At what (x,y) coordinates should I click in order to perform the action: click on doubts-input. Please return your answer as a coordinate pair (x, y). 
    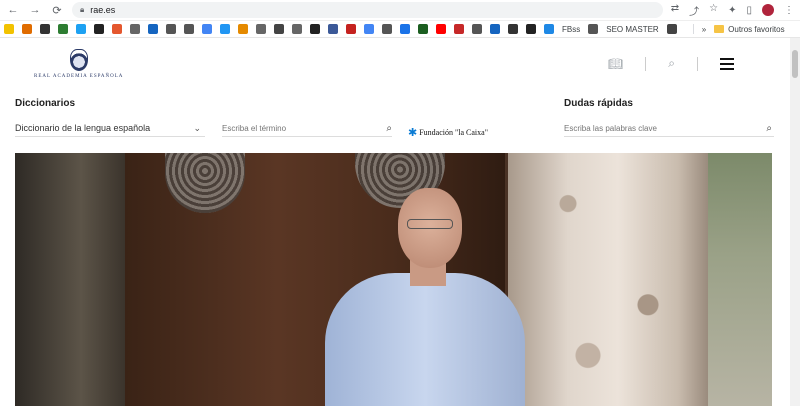
    Looking at the image, I should click on (634, 128).